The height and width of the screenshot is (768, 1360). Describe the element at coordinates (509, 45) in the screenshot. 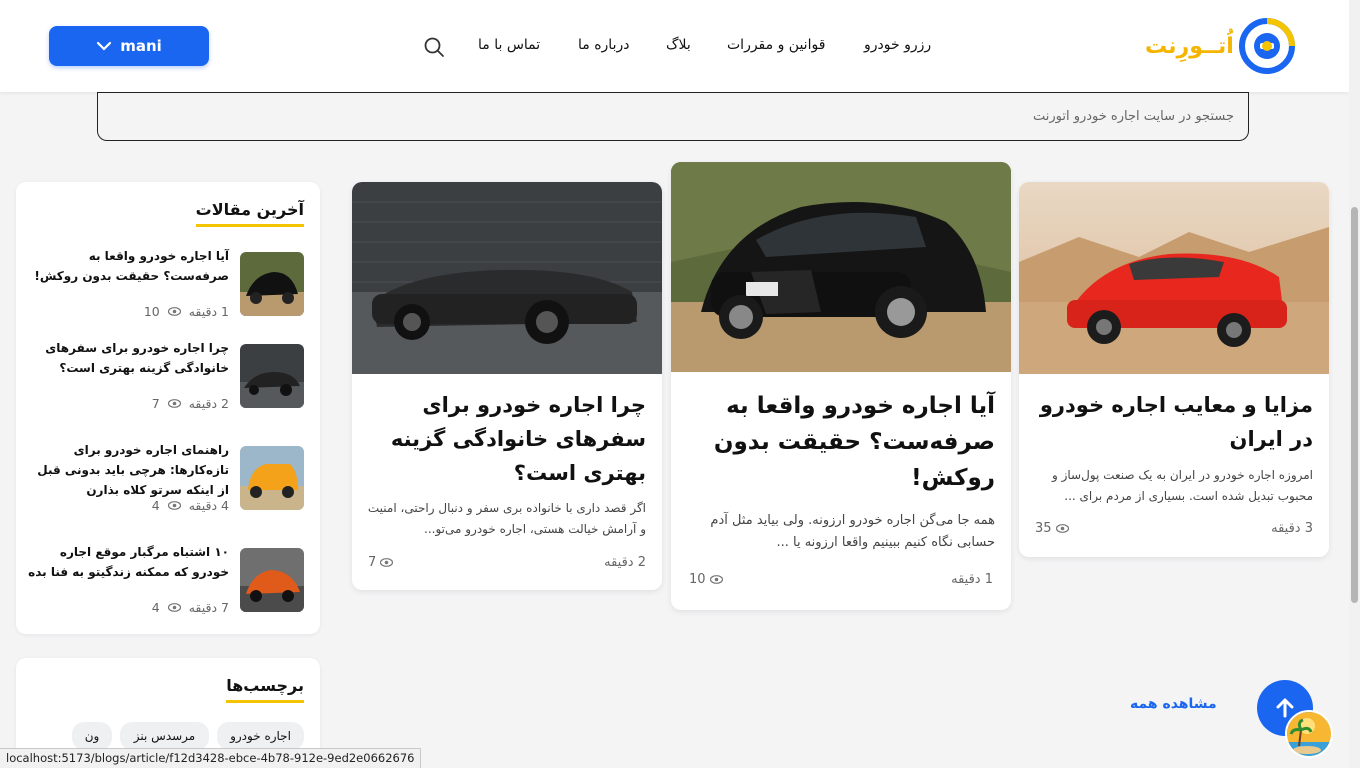

I see `nav-contact: تماس با ما` at that location.